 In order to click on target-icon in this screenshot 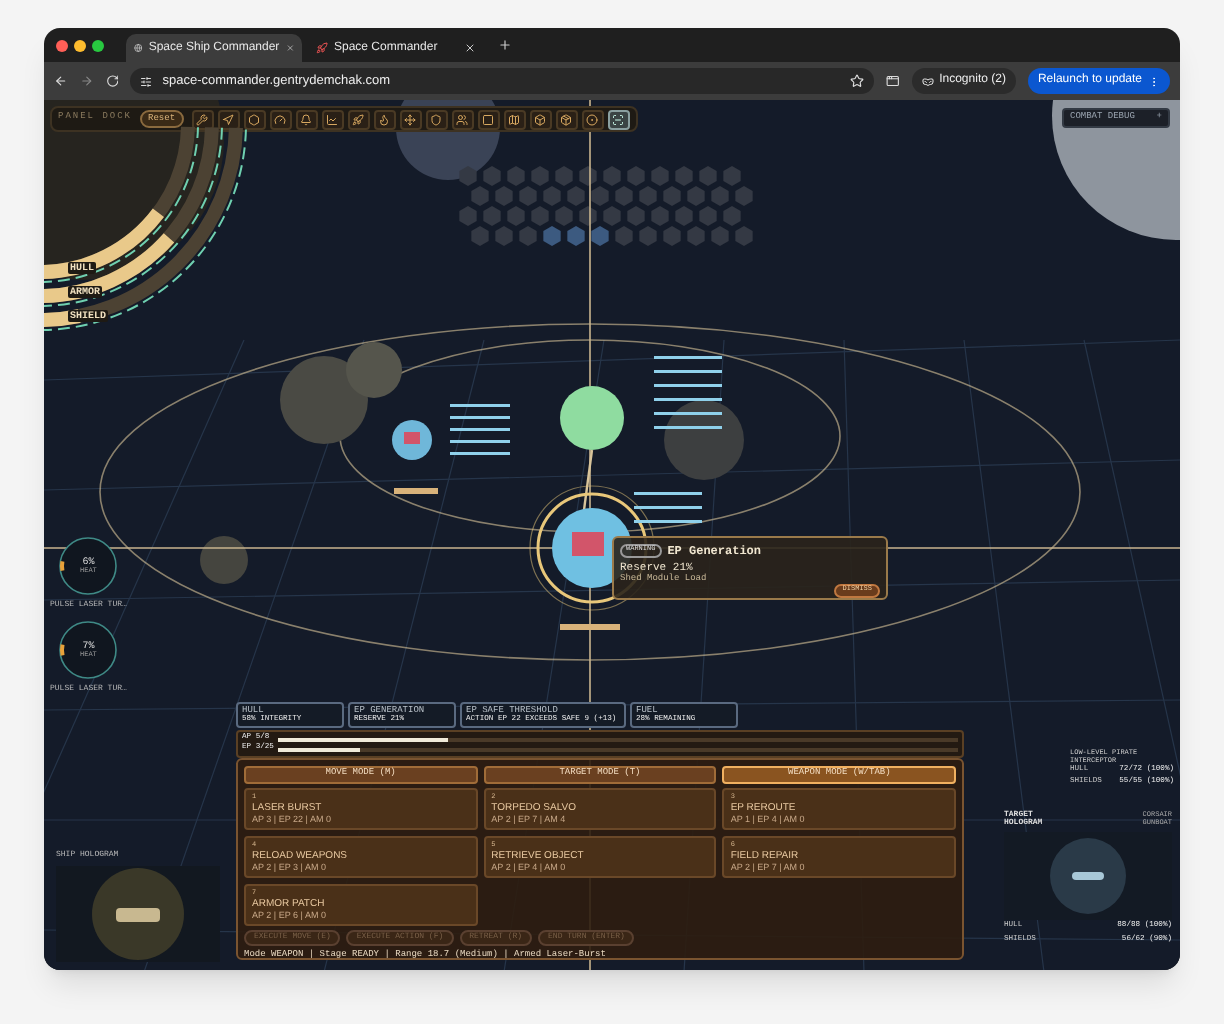, I will do `click(592, 119)`.